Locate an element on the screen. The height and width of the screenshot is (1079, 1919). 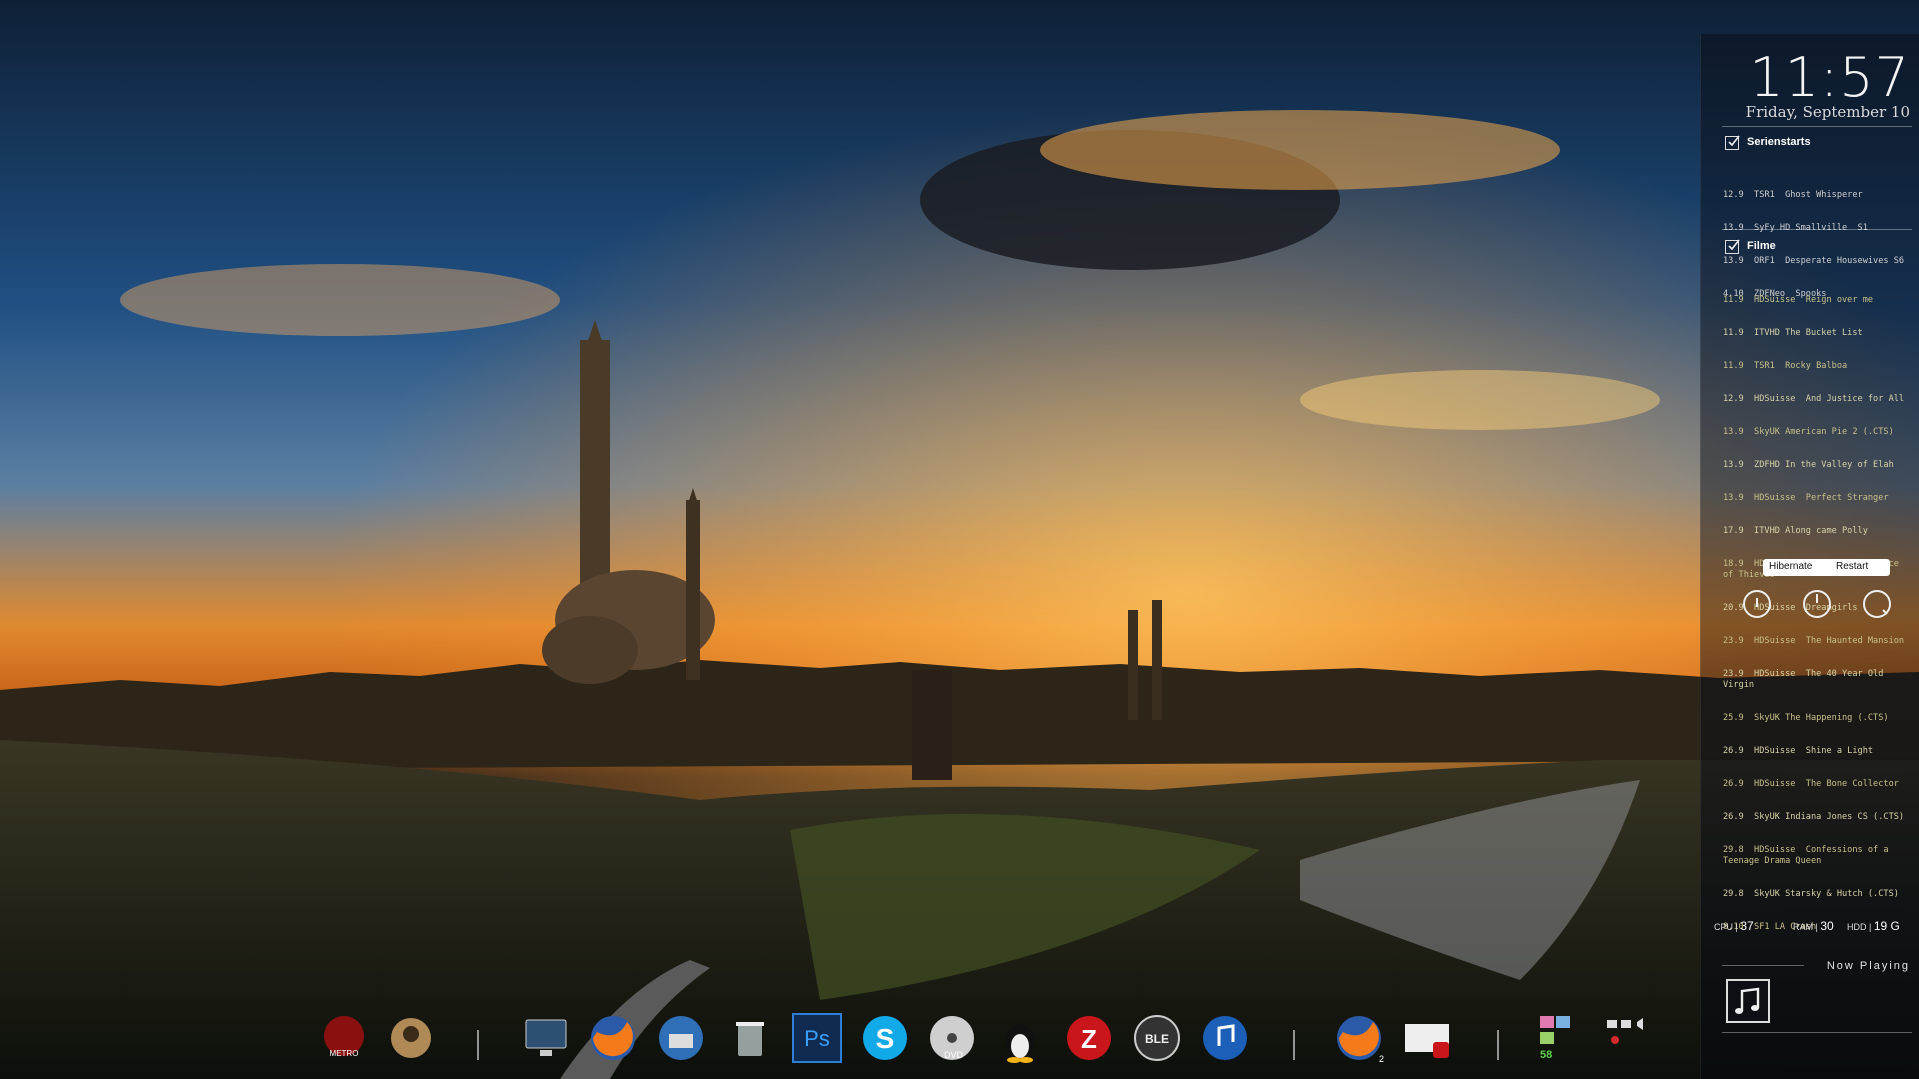
metro-label: METRO is located at coordinates (344, 1053).